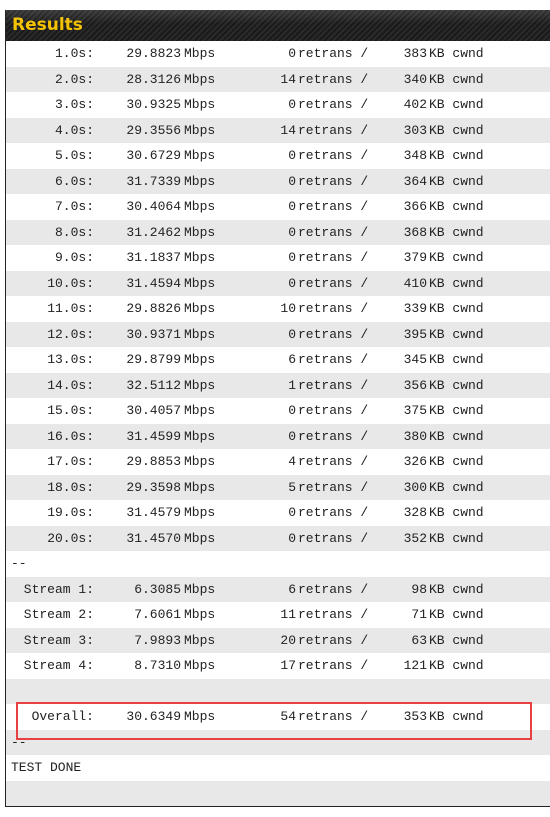 The width and height of the screenshot is (550, 817). I want to click on test-done-row-text: TEST DONE, so click(46, 767).